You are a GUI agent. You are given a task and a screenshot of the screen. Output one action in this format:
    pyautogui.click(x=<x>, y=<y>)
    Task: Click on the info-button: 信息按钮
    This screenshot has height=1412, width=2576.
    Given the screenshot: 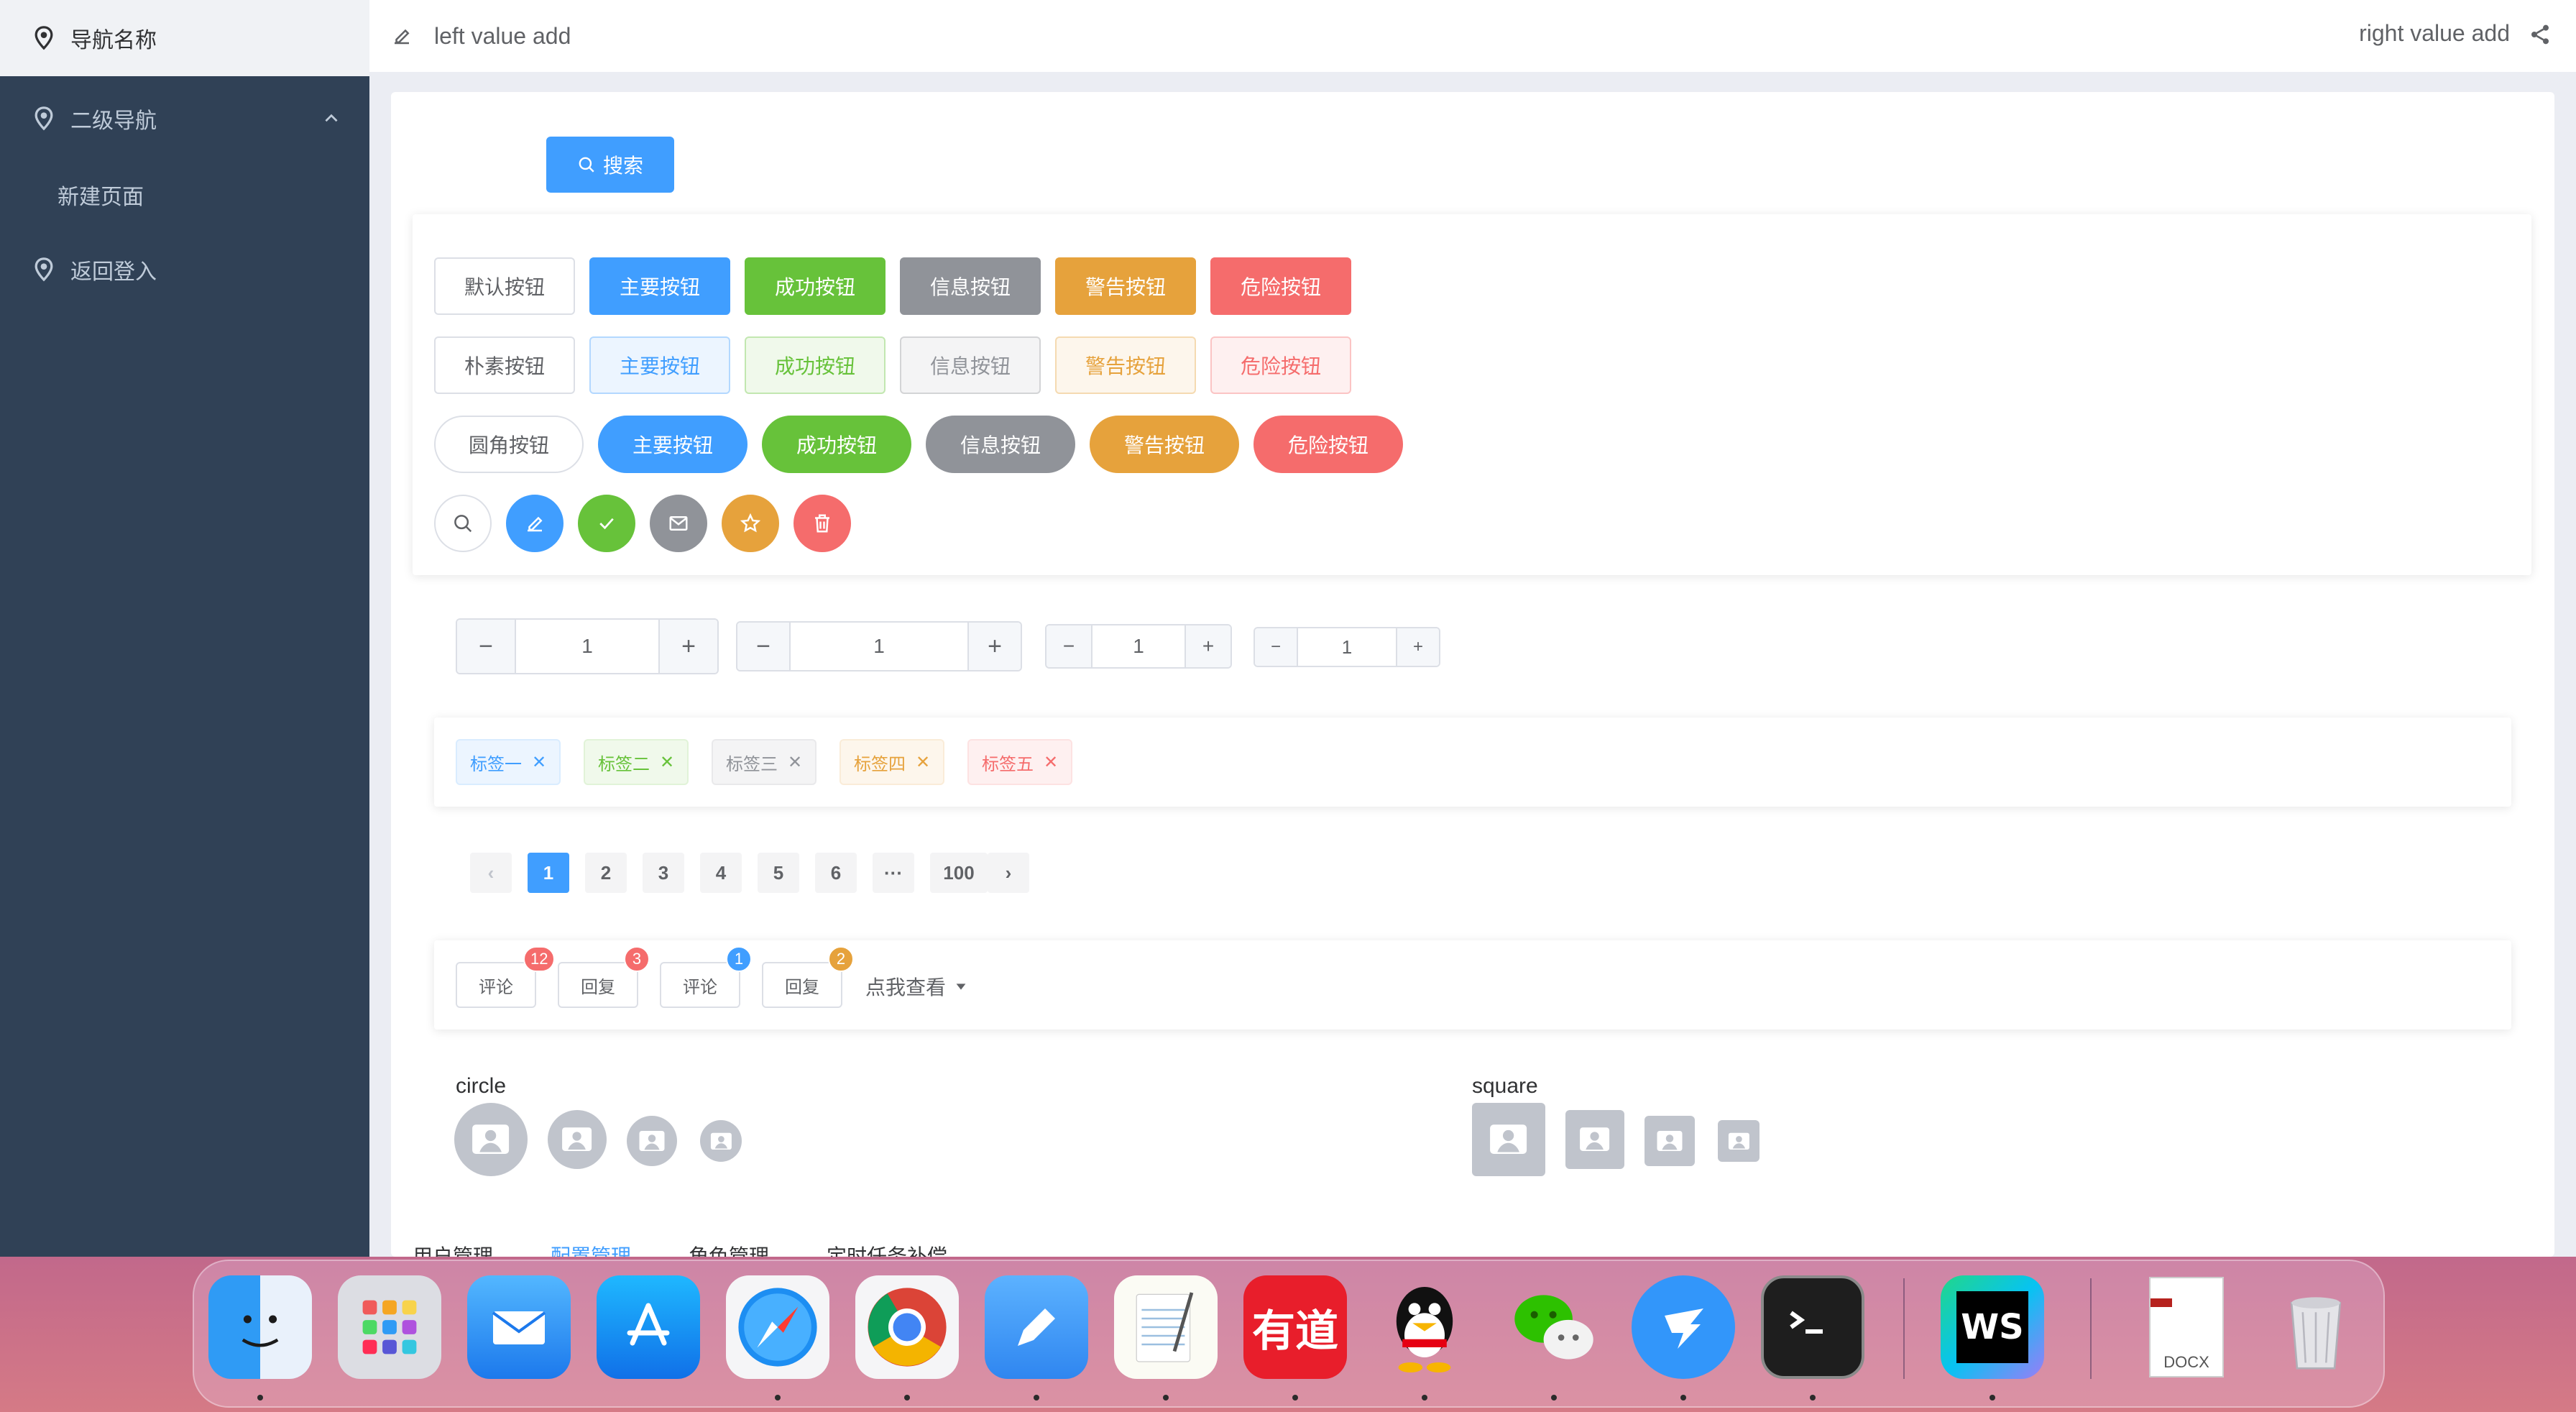 What is the action you would take?
    pyautogui.click(x=970, y=286)
    